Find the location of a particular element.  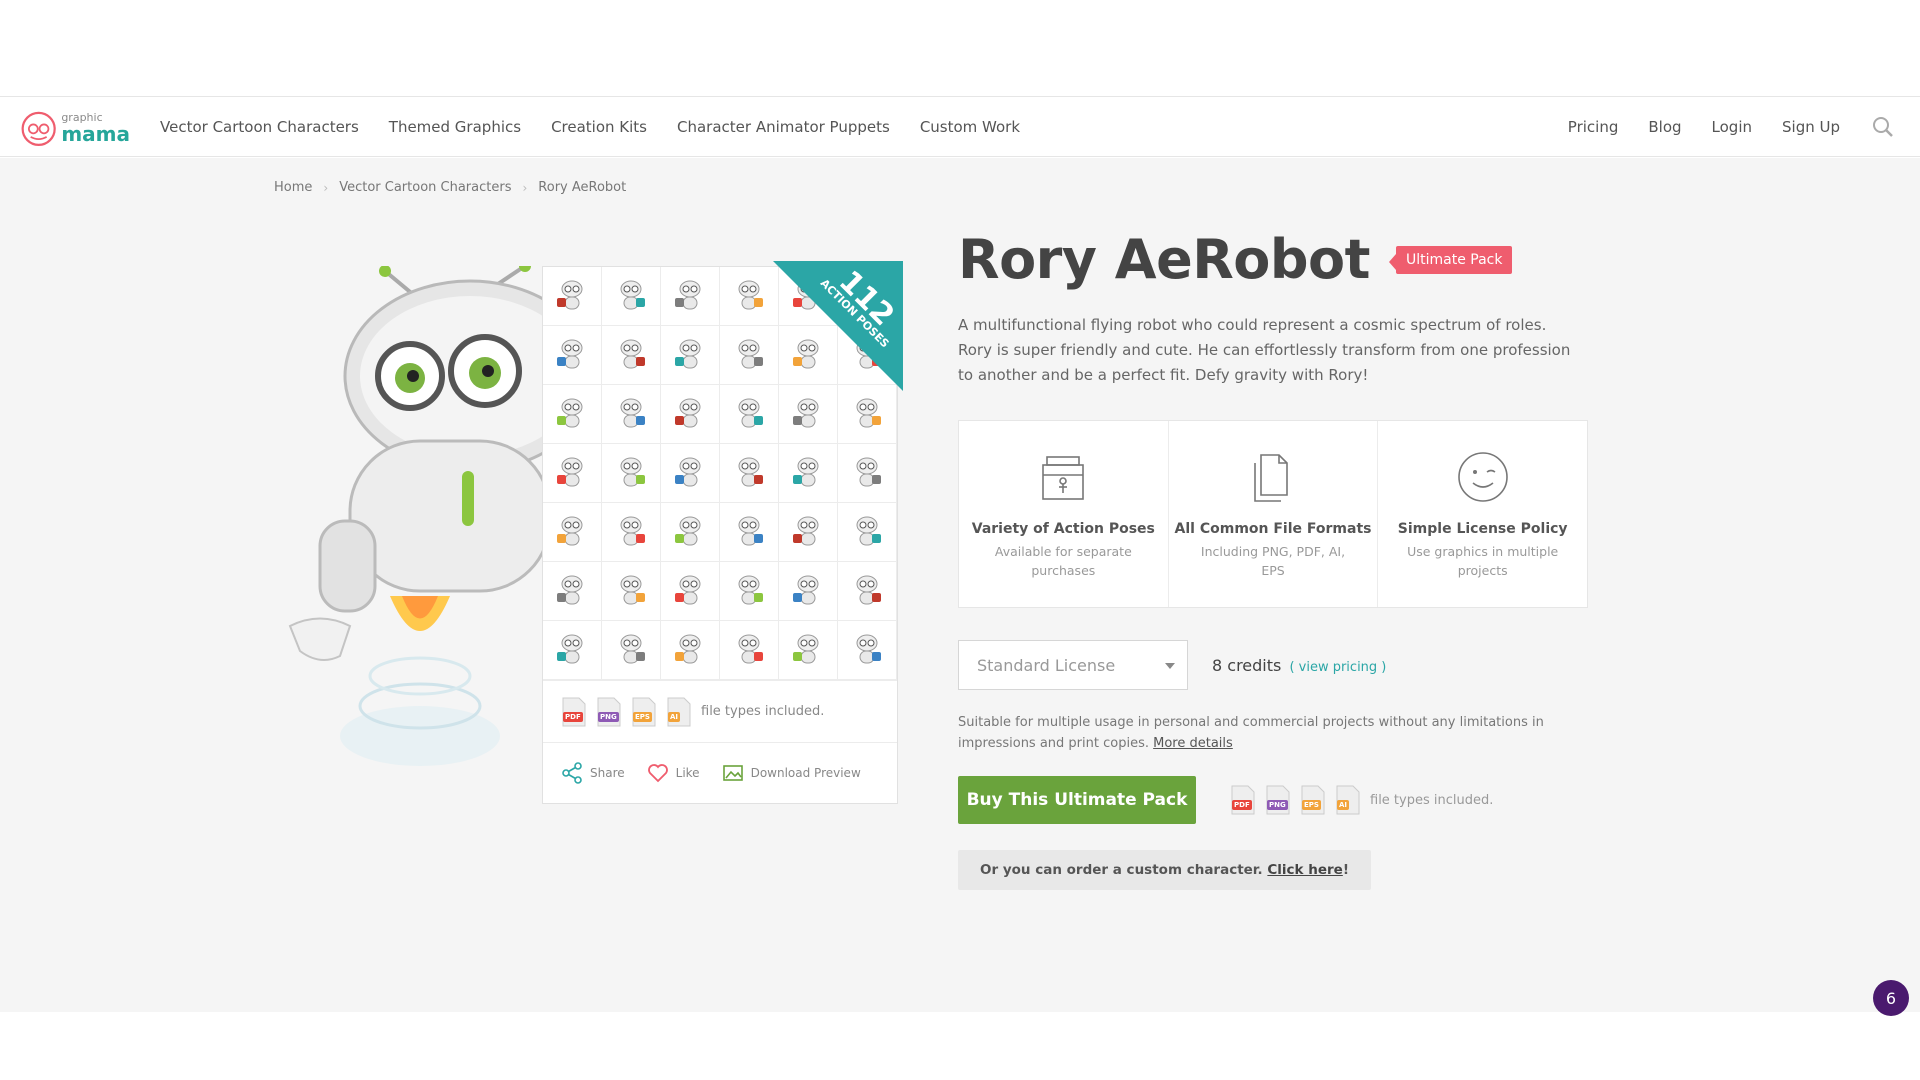

like-button: Like is located at coordinates (673, 773).